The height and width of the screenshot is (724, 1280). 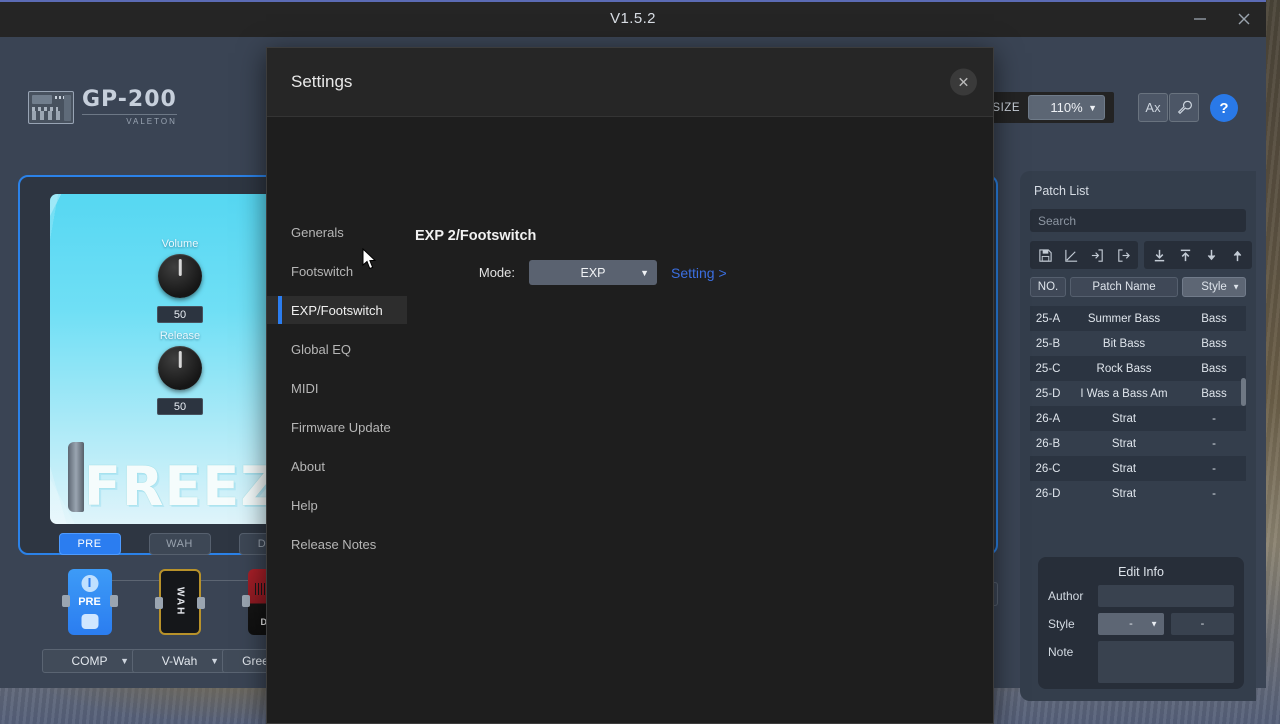 I want to click on slot-tag-wah: WAH, so click(x=179, y=544).